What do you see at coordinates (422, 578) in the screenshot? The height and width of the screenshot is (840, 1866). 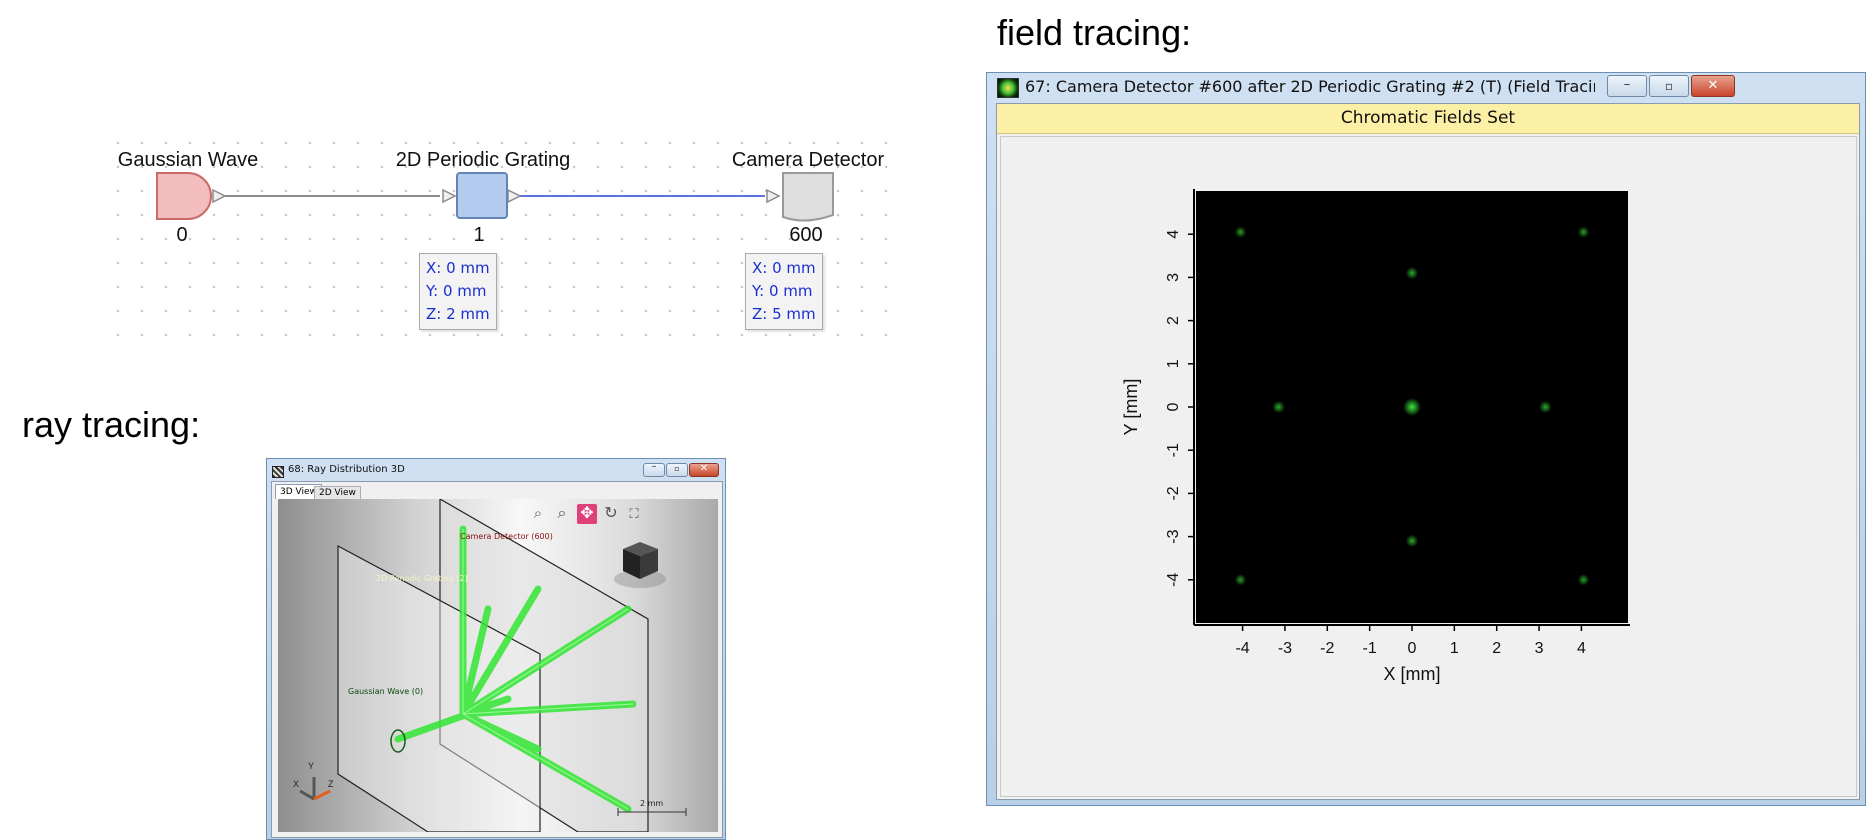 I see `scene-label-grating: 2D Periodic Grating (2)` at bounding box center [422, 578].